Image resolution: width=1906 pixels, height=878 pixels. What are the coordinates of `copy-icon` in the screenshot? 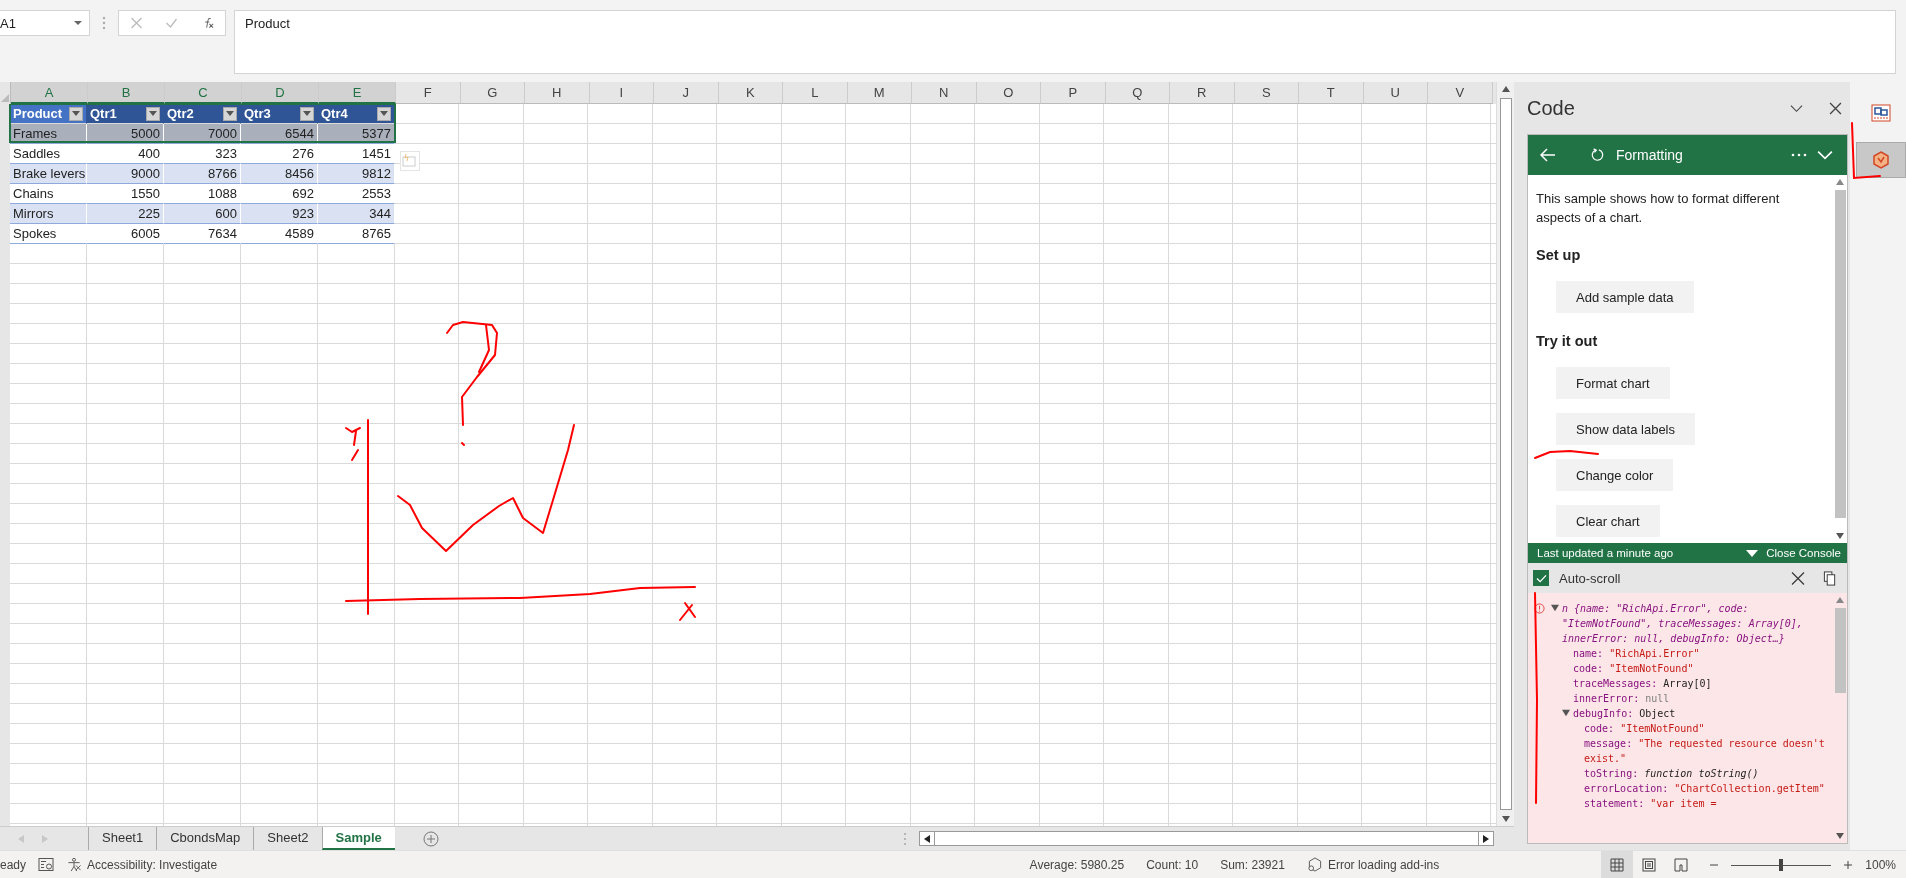 It's located at (1830, 578).